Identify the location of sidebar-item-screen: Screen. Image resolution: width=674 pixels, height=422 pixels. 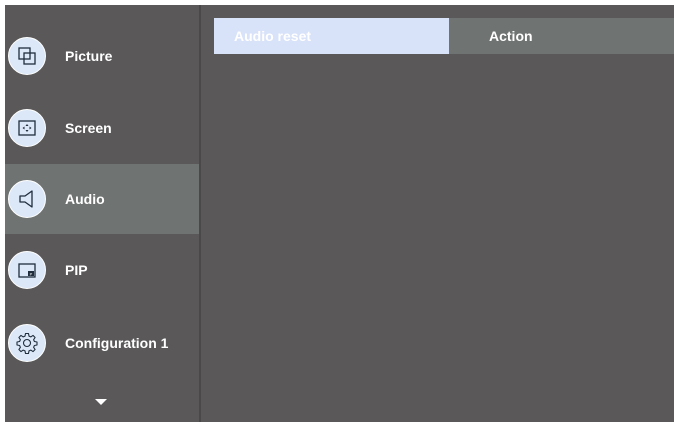
(102, 128).